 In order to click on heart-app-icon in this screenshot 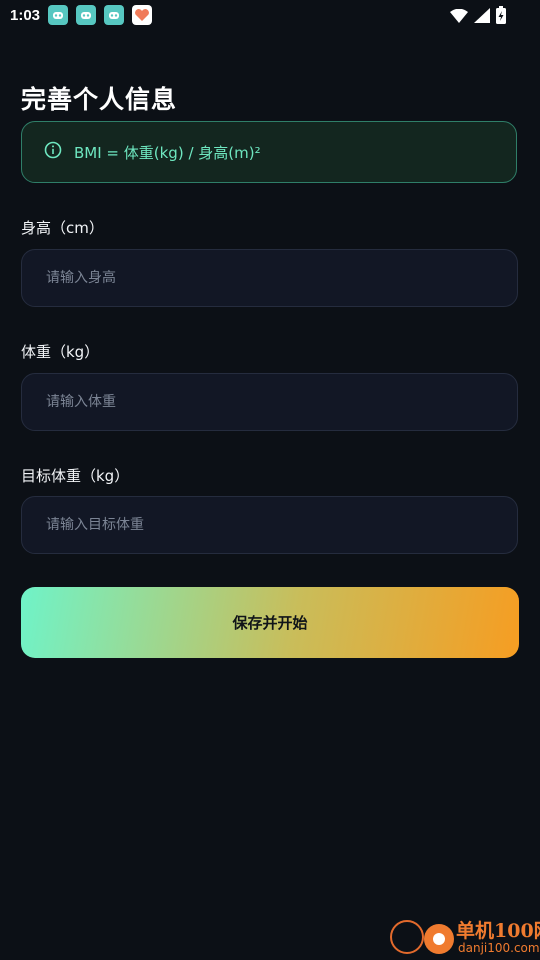, I will do `click(142, 15)`.